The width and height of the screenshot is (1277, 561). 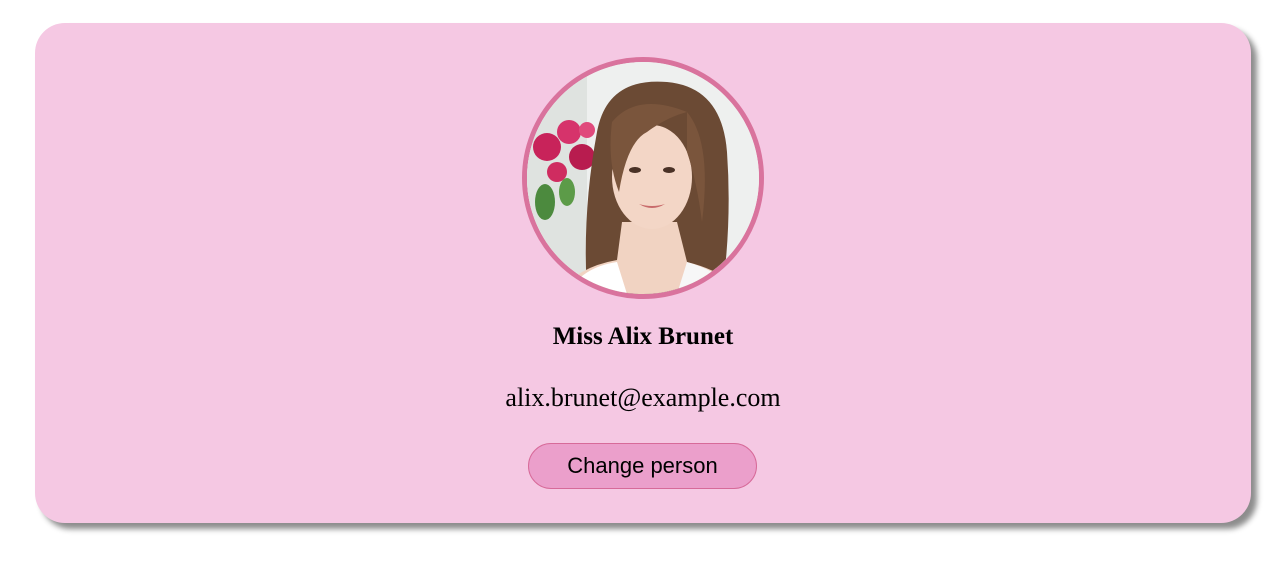 I want to click on avatar, so click(x=643, y=178).